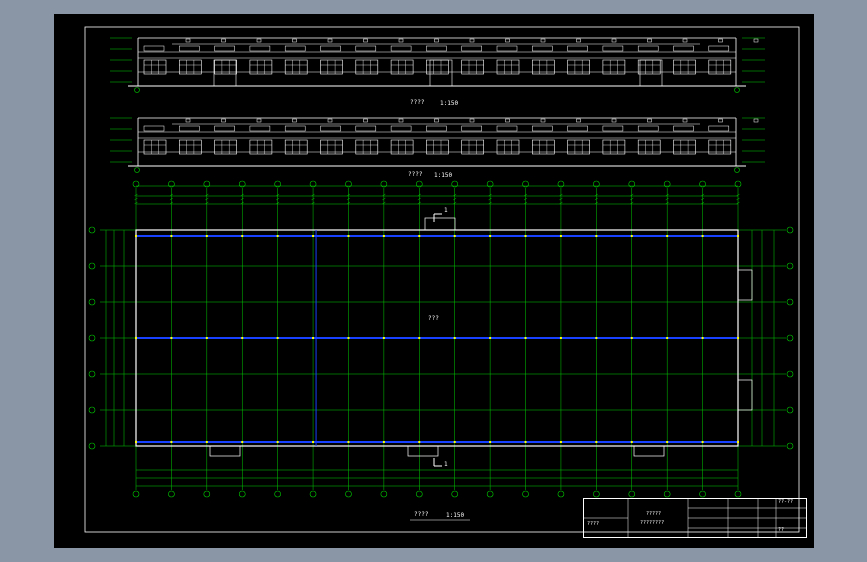  What do you see at coordinates (443, 175) in the screenshot?
I see `lower-elevation-scale: 1:150` at bounding box center [443, 175].